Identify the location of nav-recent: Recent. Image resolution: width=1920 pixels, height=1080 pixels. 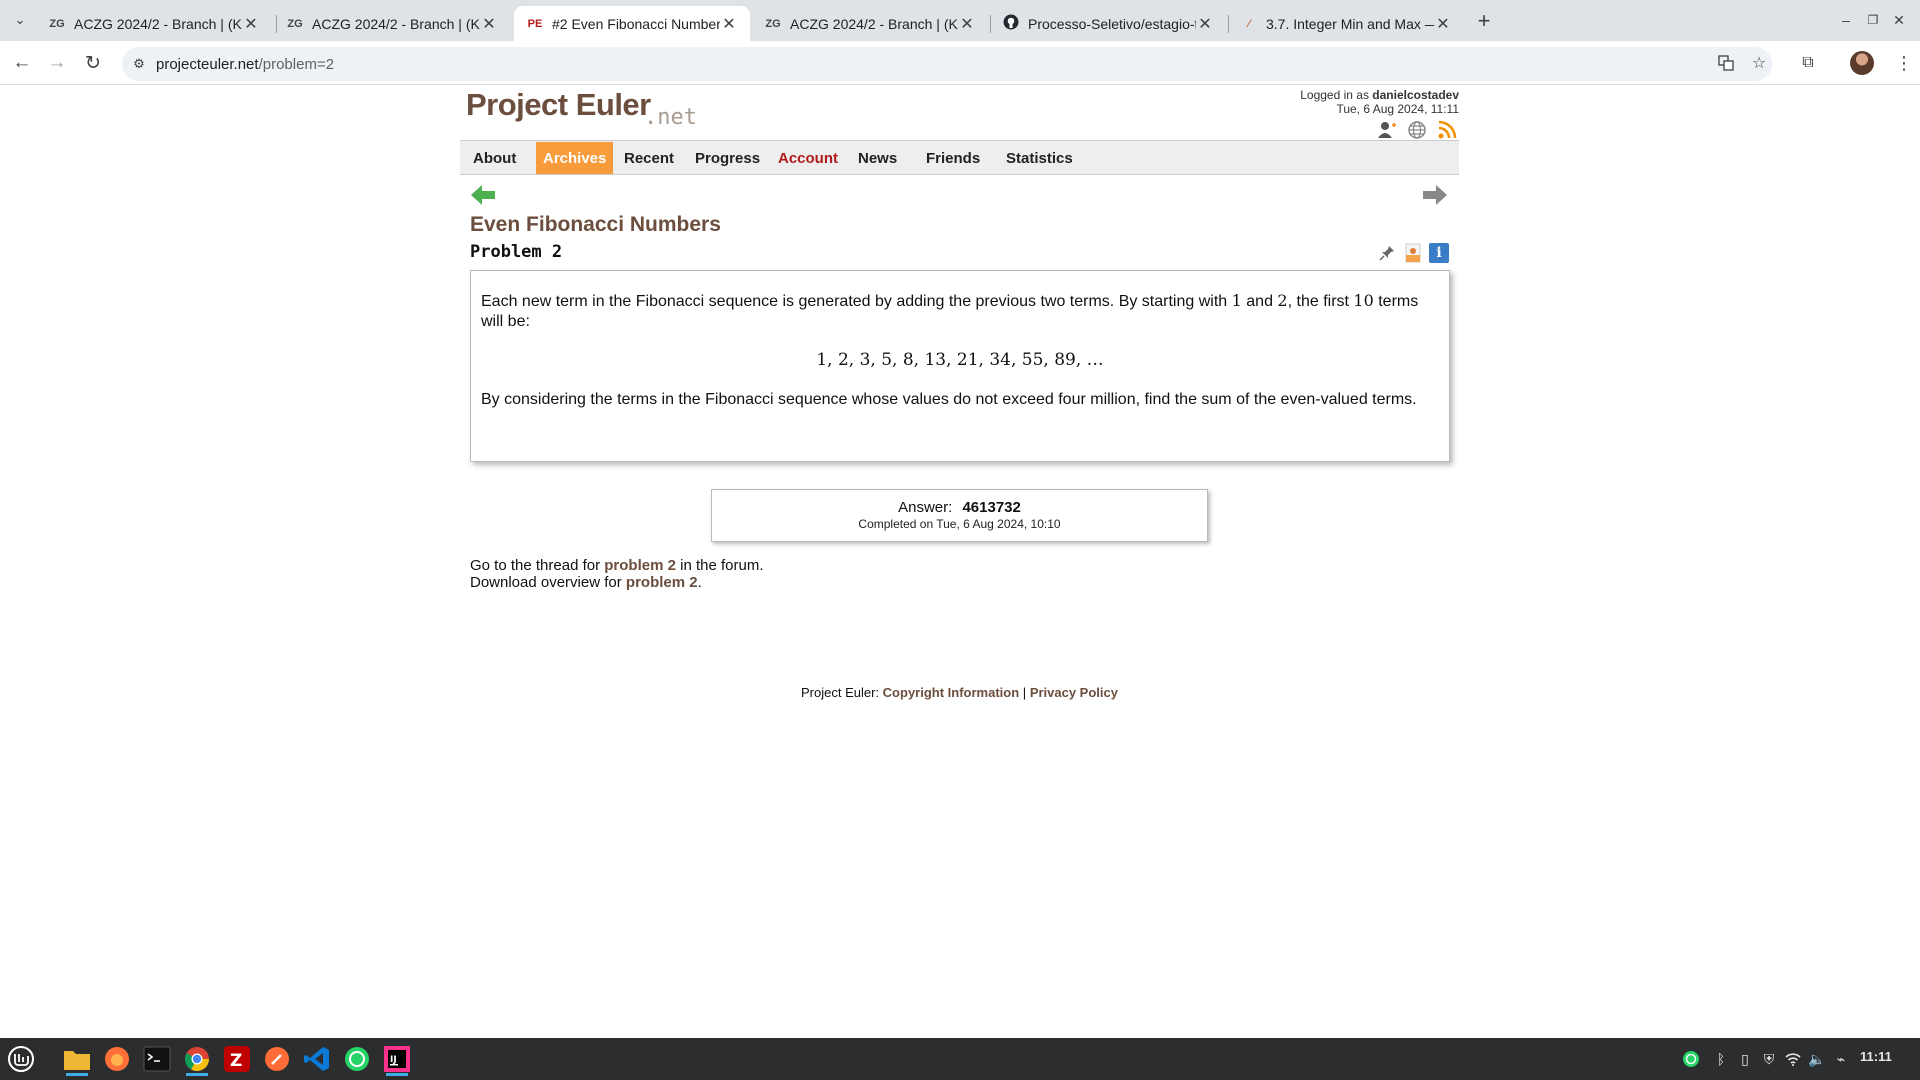
(649, 158).